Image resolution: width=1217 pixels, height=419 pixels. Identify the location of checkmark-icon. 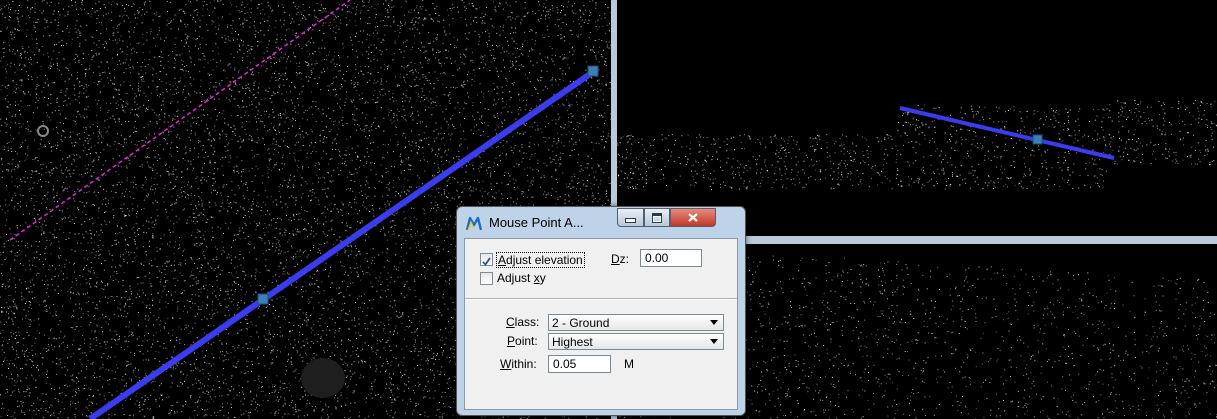
(486, 261).